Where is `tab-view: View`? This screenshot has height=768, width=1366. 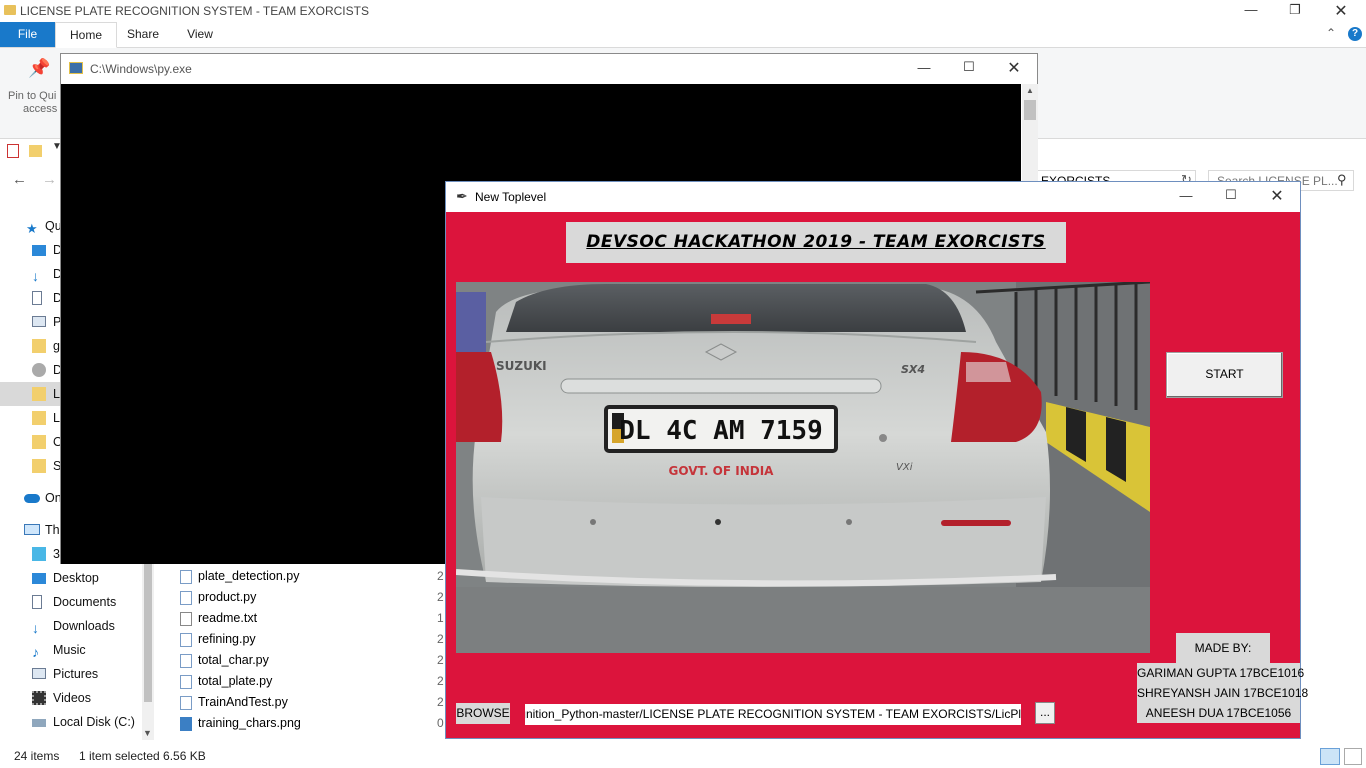
tab-view: View is located at coordinates (200, 34).